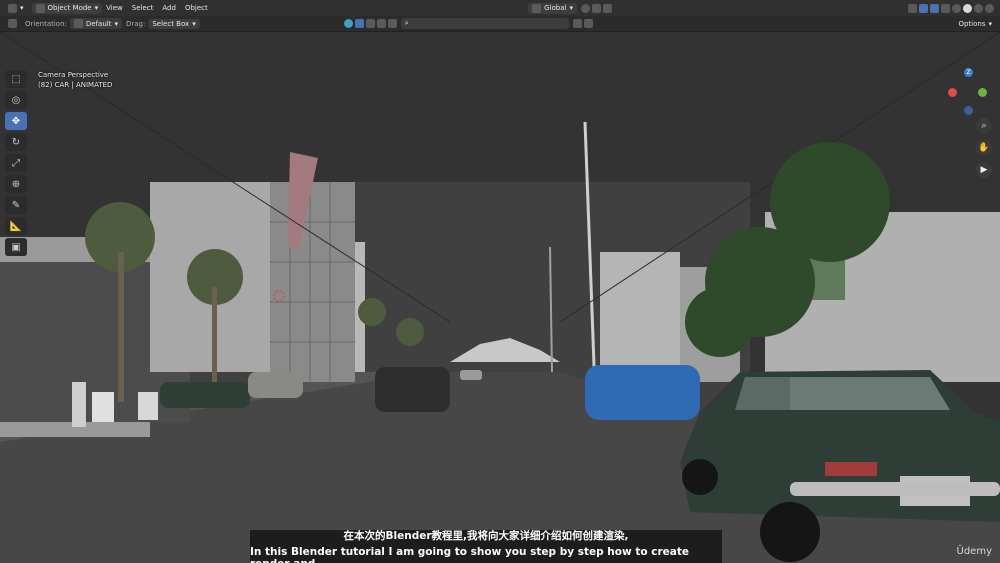 The height and width of the screenshot is (563, 1000). I want to click on gizmo-x-axis, so click(952, 92).